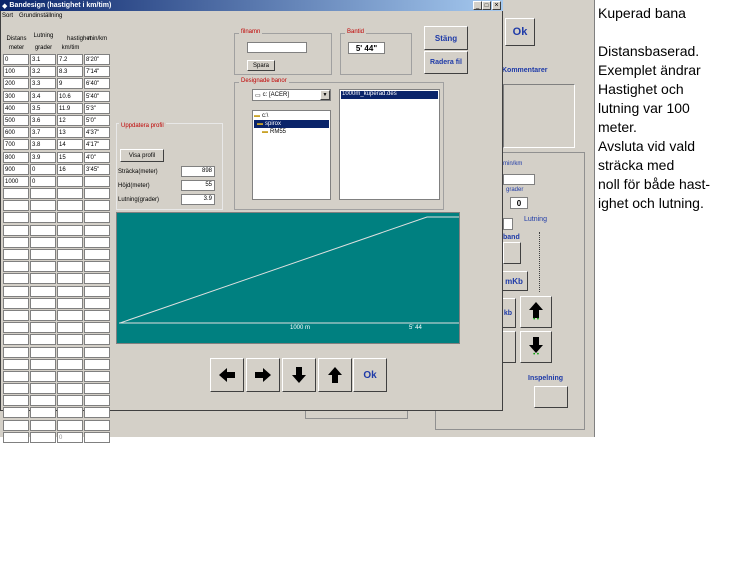  What do you see at coordinates (536, 312) in the screenshot?
I see `bg-up-arrow-button: • •` at bounding box center [536, 312].